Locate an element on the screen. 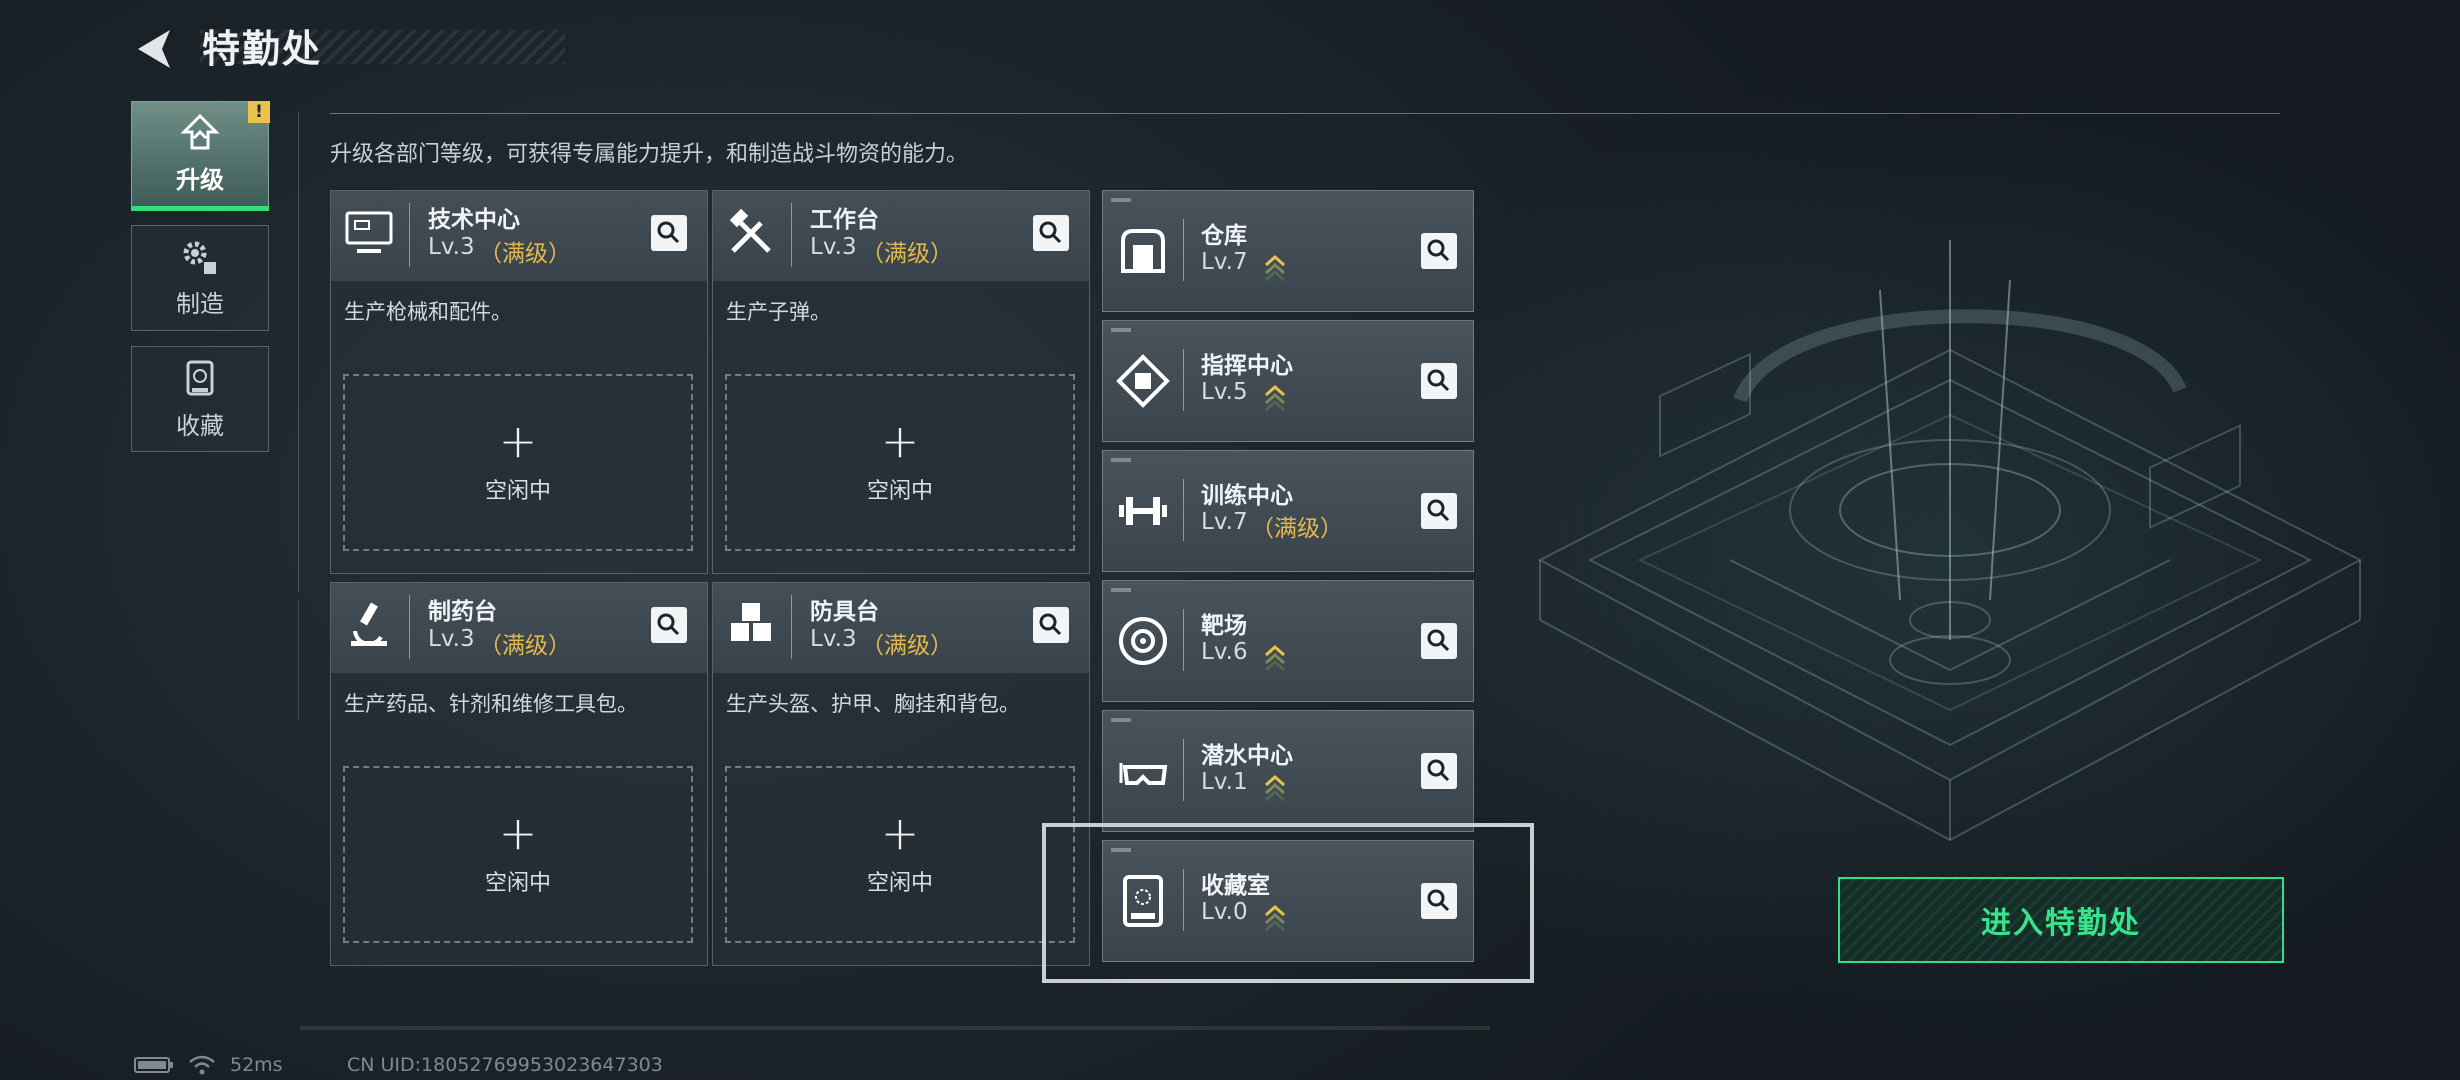 This screenshot has width=2460, height=1080. facility-name: 潜水中心 is located at coordinates (1247, 756).